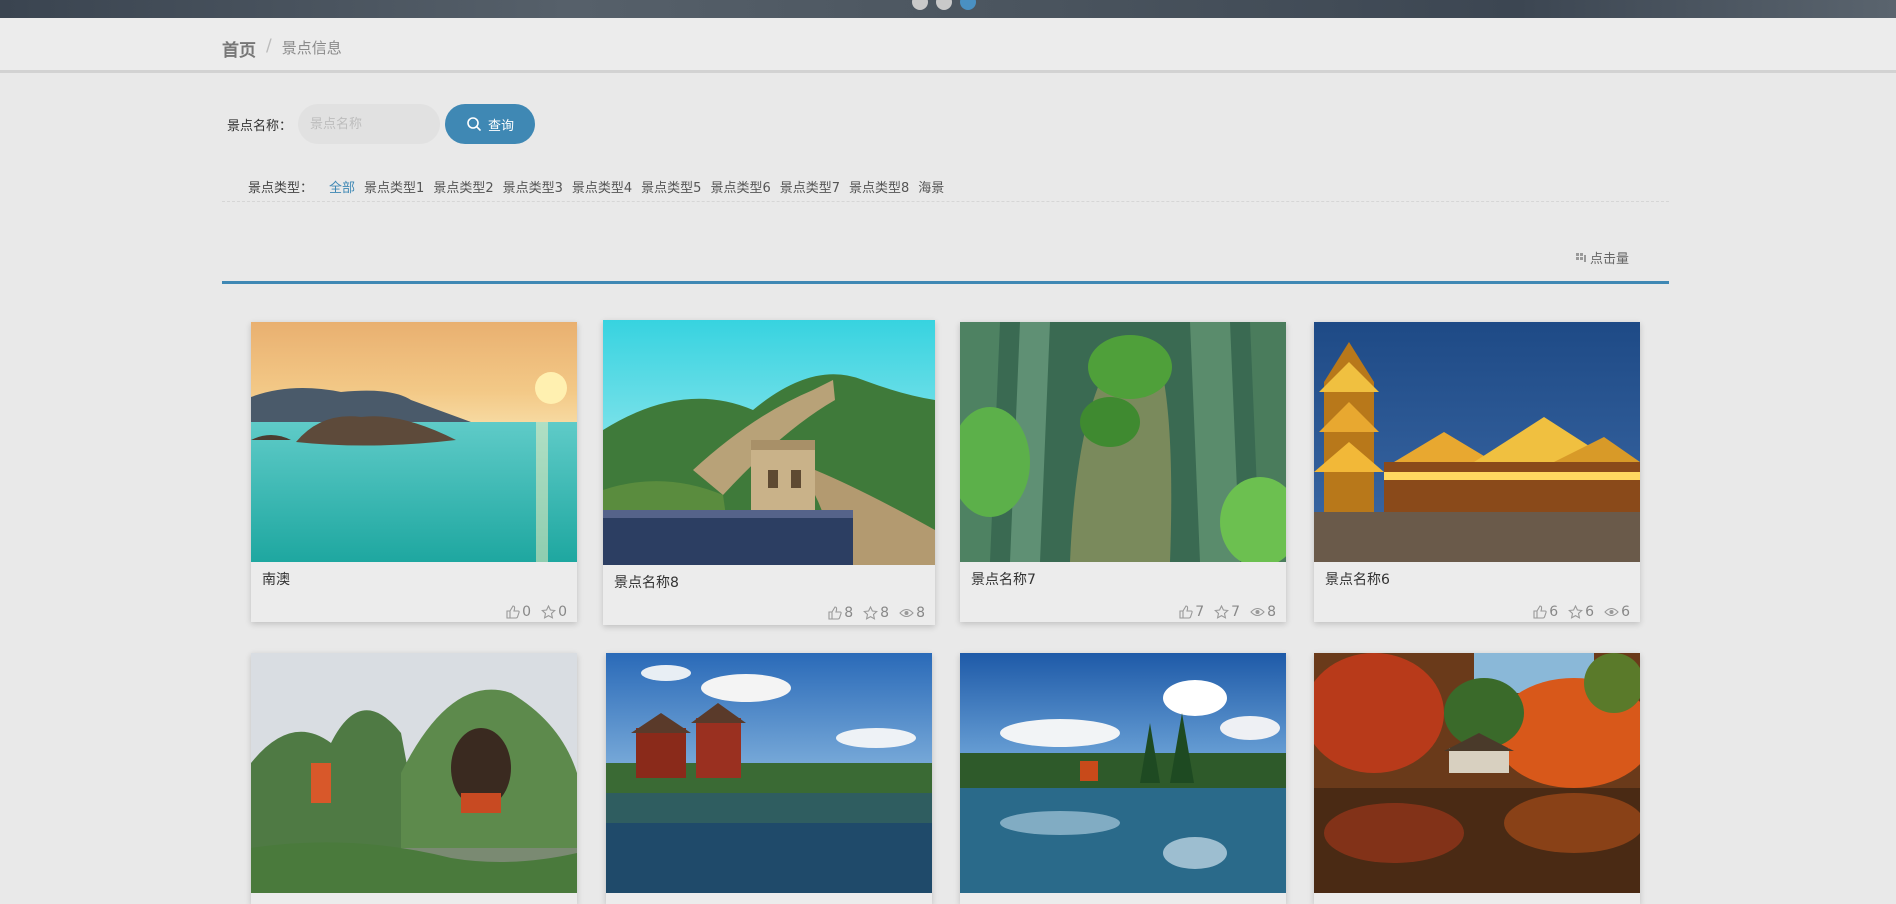  What do you see at coordinates (276, 580) in the screenshot?
I see `attraction-name: 南澳` at bounding box center [276, 580].